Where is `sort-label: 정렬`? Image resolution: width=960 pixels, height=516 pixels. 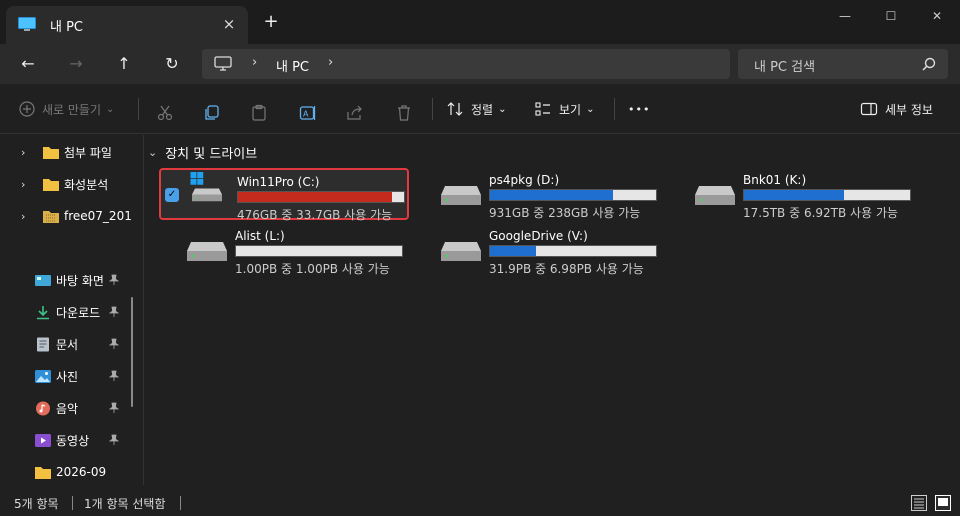
sort-label: 정렬 is located at coordinates (482, 109).